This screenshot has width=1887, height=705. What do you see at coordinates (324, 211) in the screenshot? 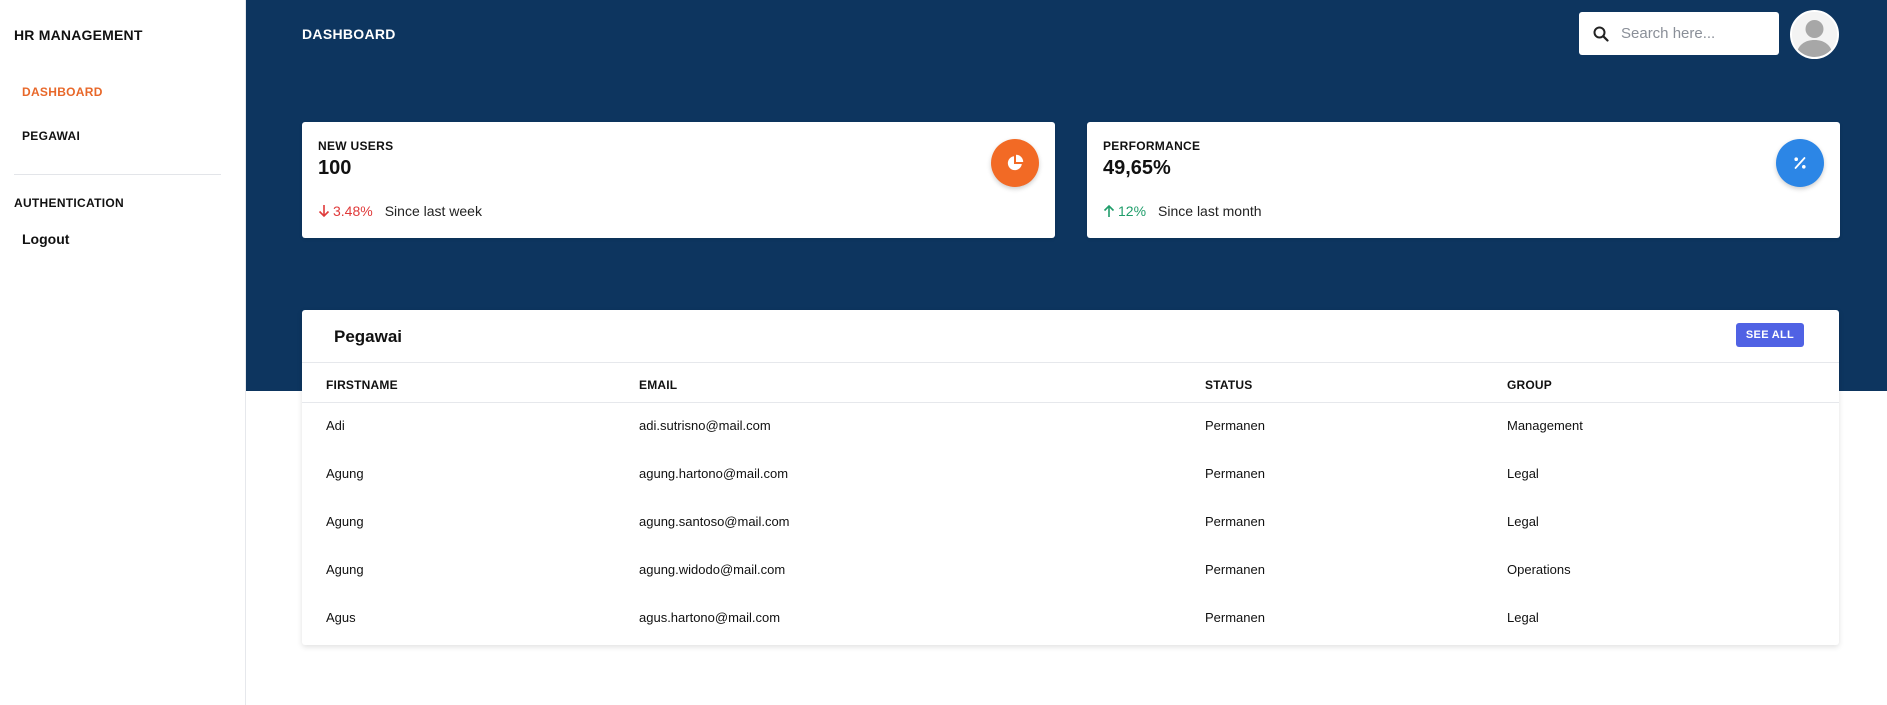
I see `arrow-down-icon` at bounding box center [324, 211].